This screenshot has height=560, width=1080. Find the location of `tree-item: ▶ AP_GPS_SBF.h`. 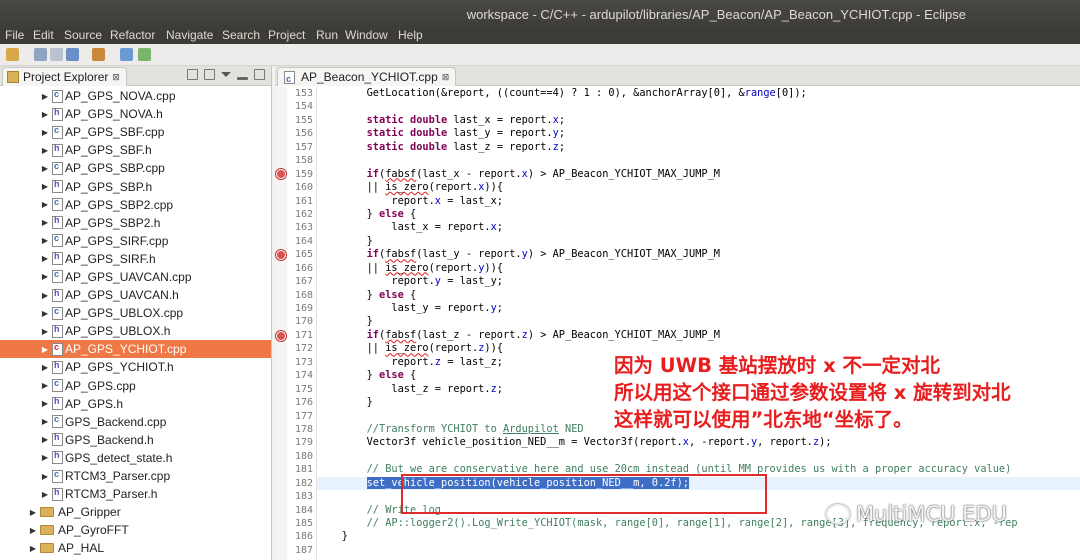

tree-item: ▶ AP_GPS_SBF.h is located at coordinates (135, 150).